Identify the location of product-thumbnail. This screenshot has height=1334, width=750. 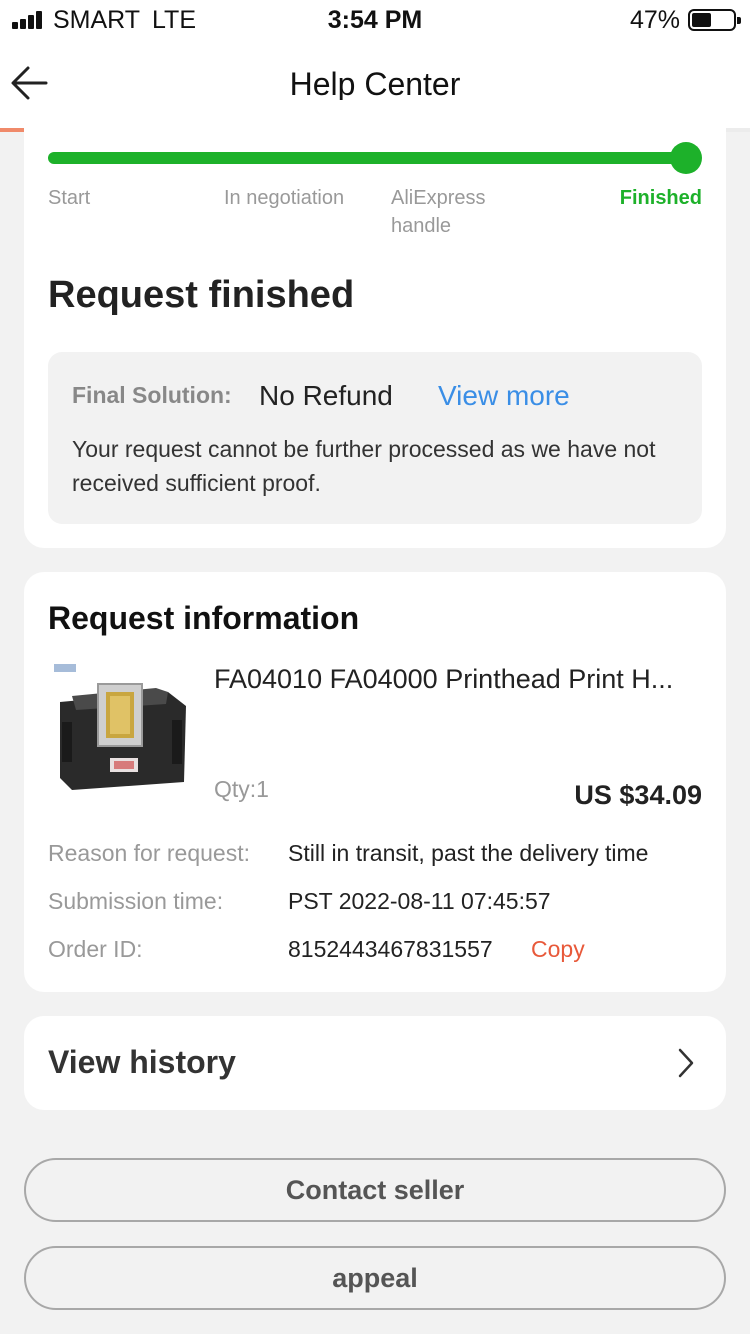
(118, 732).